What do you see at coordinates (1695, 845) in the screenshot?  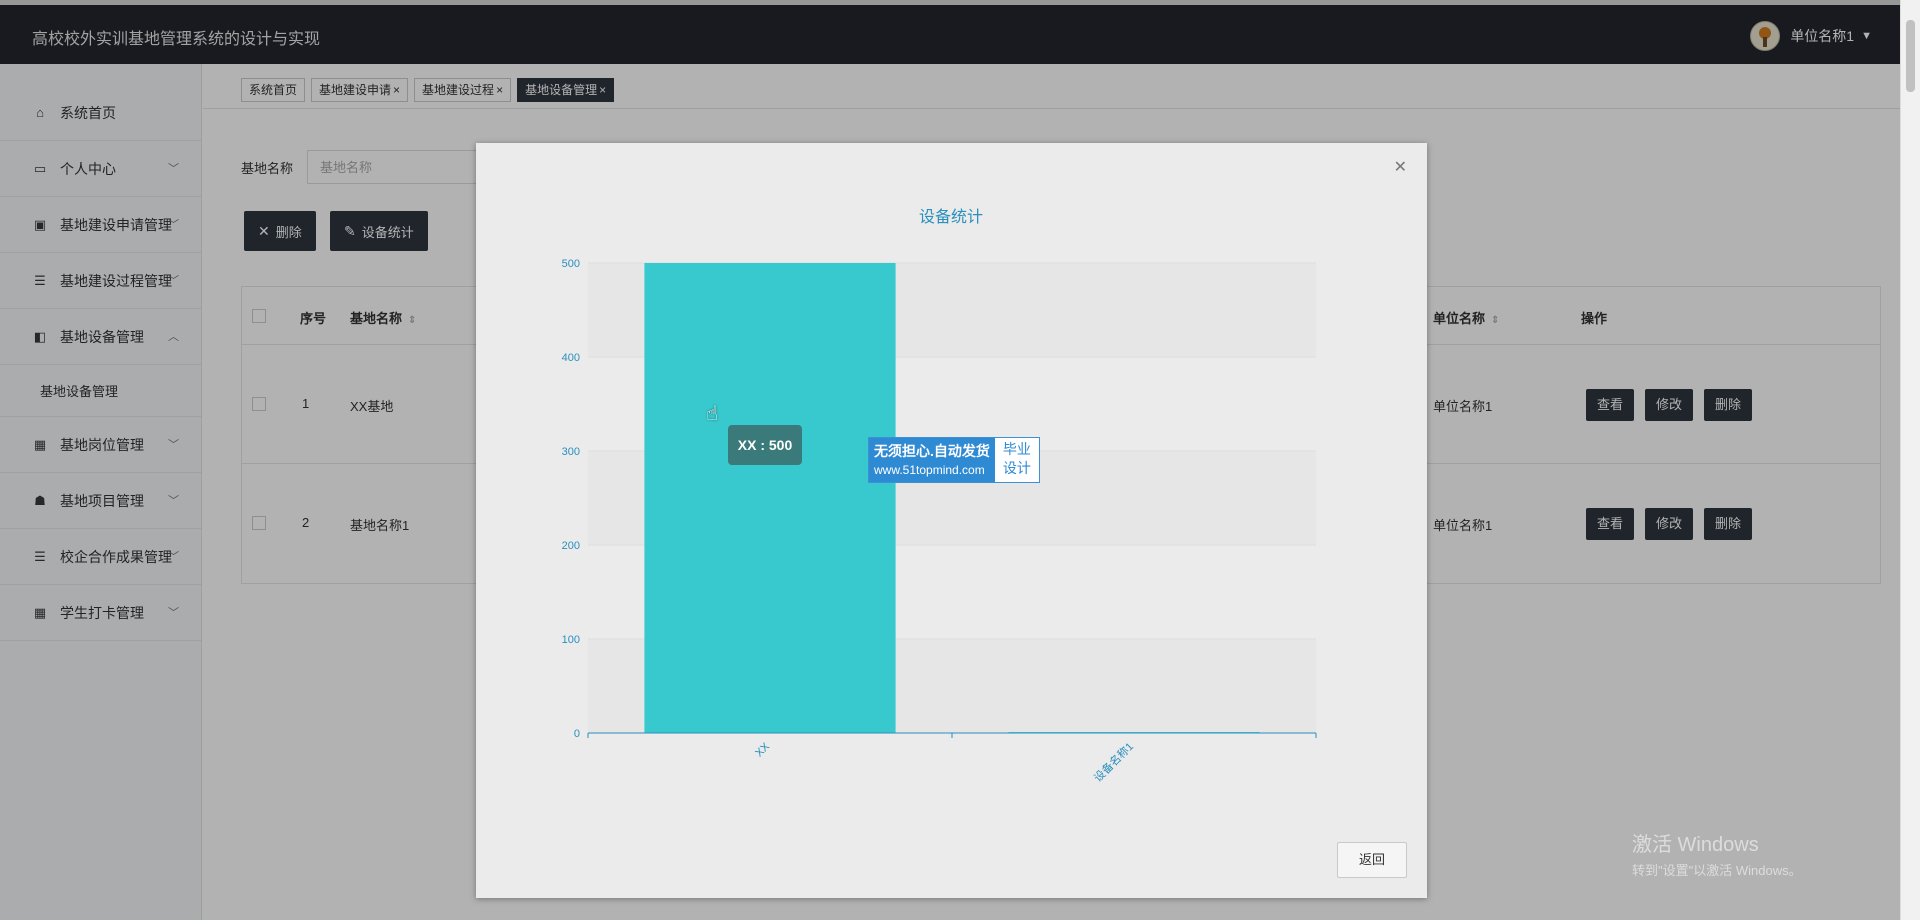 I see `watermark-line1: 激活 Windows` at bounding box center [1695, 845].